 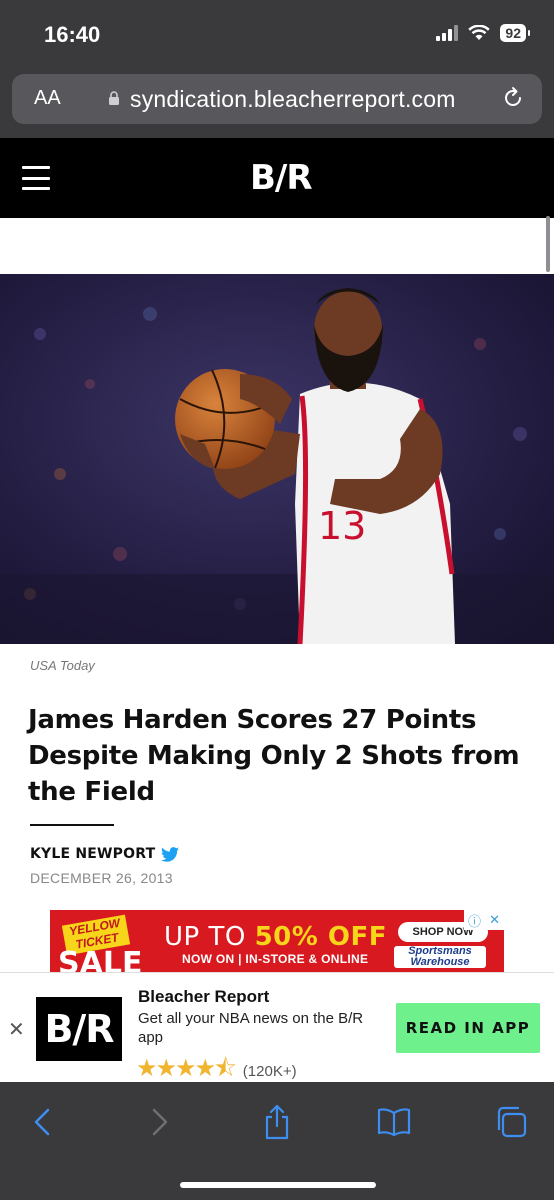 What do you see at coordinates (160, 1122) in the screenshot?
I see `forward-icon` at bounding box center [160, 1122].